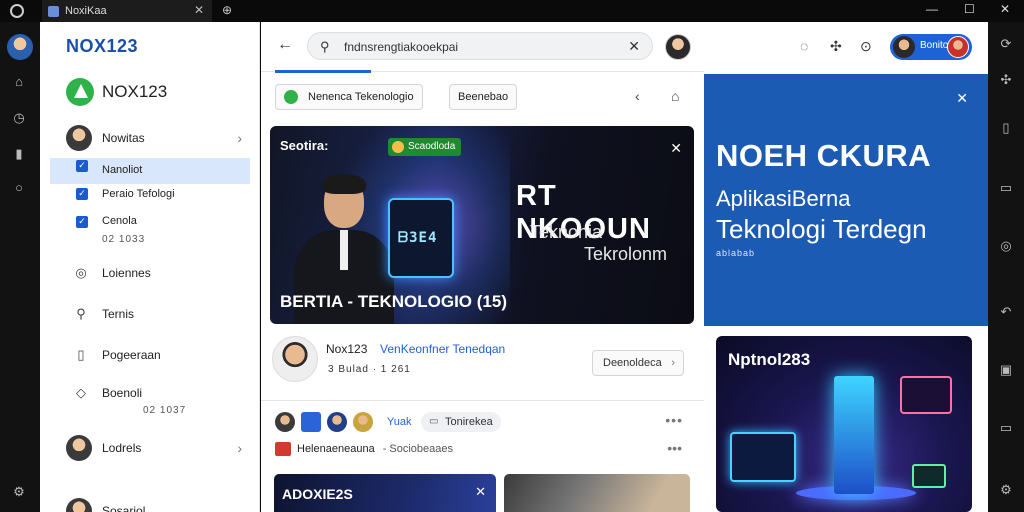 This screenshot has width=1024, height=512. I want to click on chip-label: Beenebao, so click(483, 97).